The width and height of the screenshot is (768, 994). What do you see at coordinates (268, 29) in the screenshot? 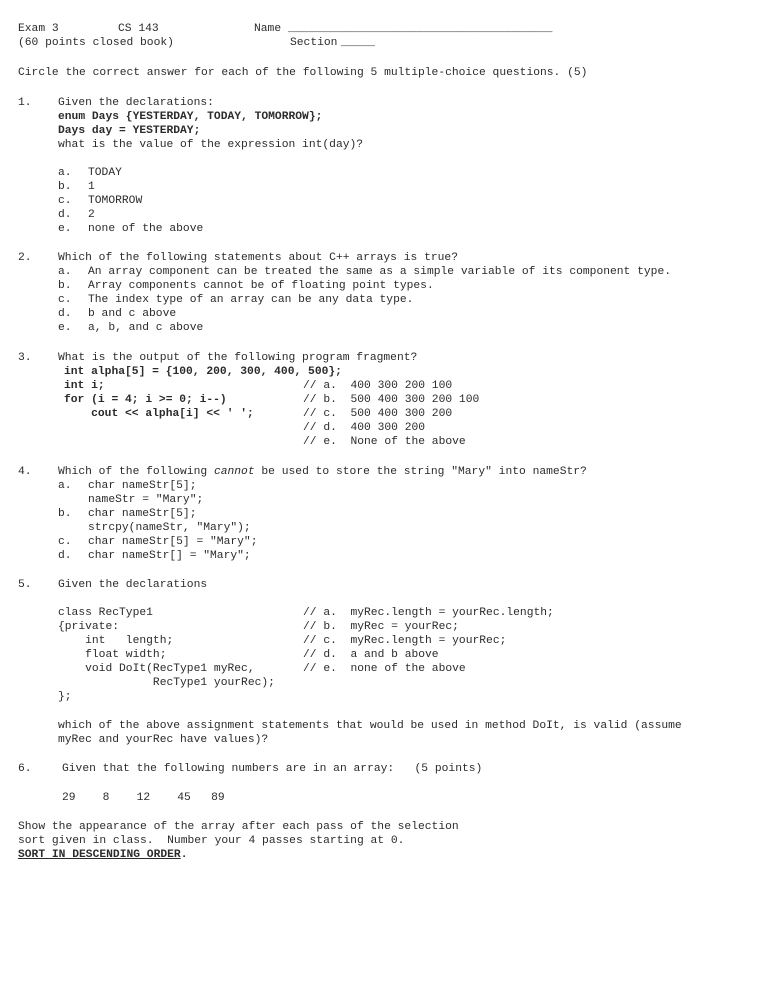
I see `header-name-label: Name` at bounding box center [268, 29].